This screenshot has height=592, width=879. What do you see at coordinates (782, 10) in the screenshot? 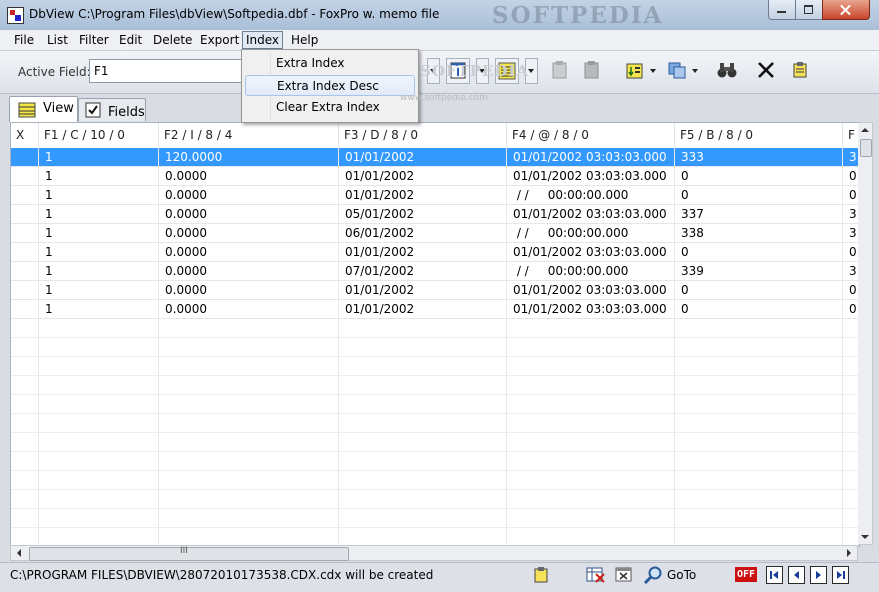
I see `minimize-button` at bounding box center [782, 10].